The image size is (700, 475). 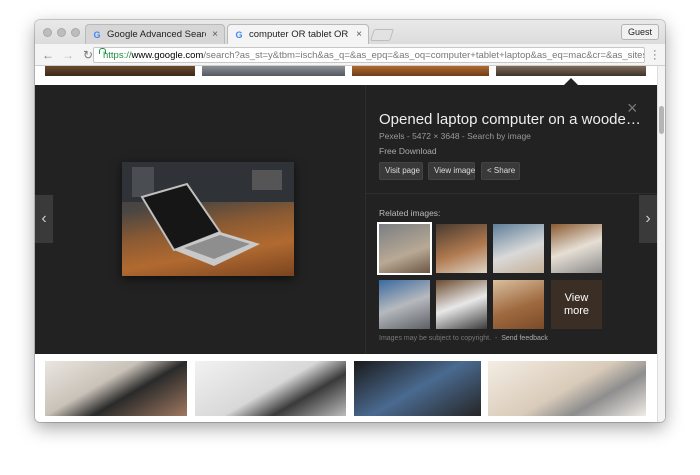 I want to click on scrollbar-thumb, so click(x=661, y=120).